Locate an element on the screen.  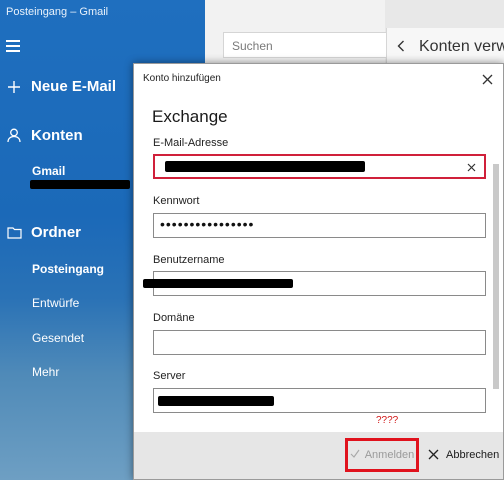
account-gmail: Gmail is located at coordinates (48, 171).